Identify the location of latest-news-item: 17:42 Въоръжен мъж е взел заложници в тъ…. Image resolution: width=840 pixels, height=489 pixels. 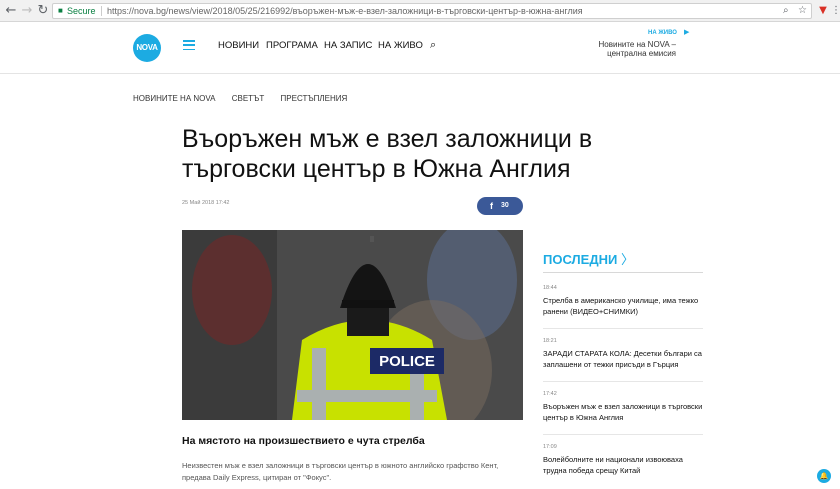
(623, 407).